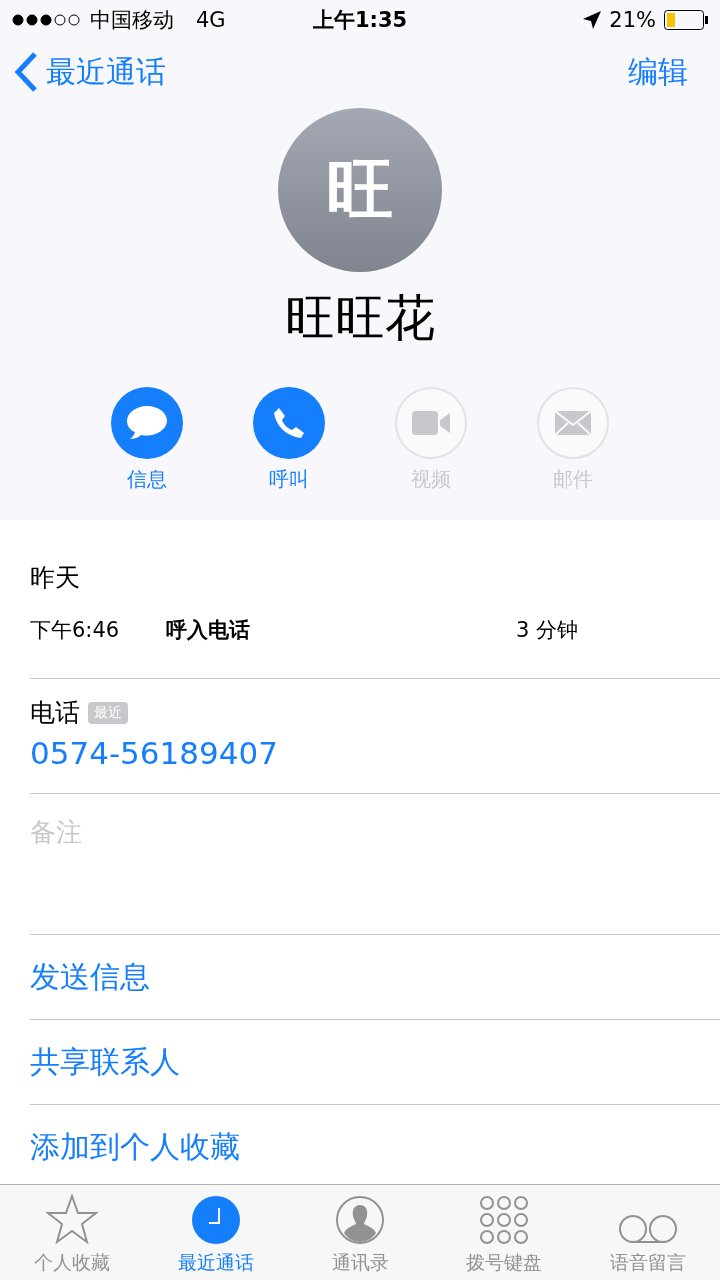  Describe the element at coordinates (72, 1219) in the screenshot. I see `star-icon` at that location.